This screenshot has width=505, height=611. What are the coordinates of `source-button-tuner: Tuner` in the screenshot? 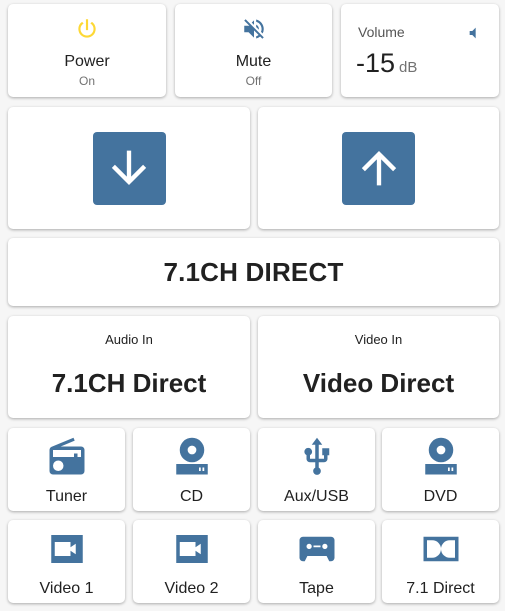 It's located at (66, 469).